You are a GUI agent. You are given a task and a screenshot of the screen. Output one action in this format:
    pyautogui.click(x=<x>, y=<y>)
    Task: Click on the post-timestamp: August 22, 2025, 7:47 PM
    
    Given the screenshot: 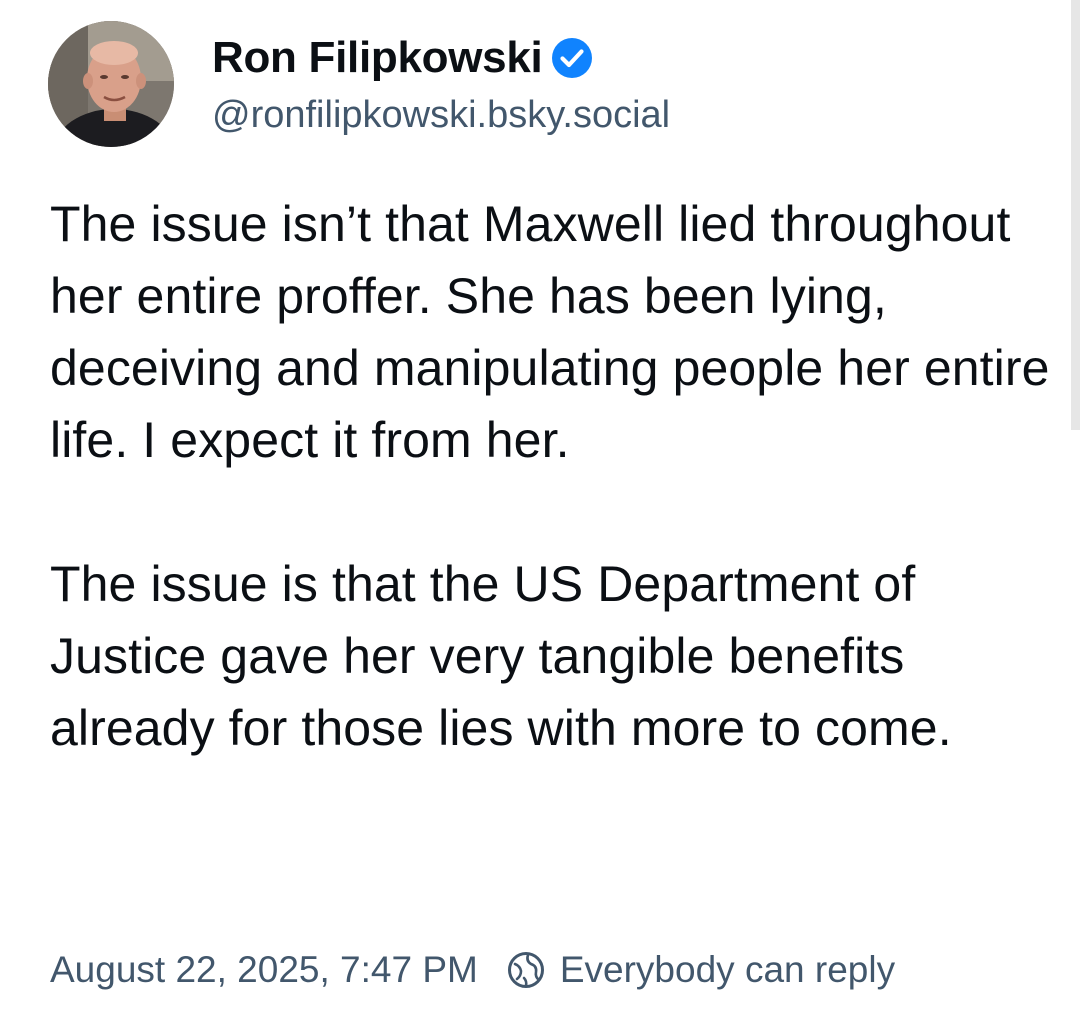 What is the action you would take?
    pyautogui.click(x=264, y=970)
    